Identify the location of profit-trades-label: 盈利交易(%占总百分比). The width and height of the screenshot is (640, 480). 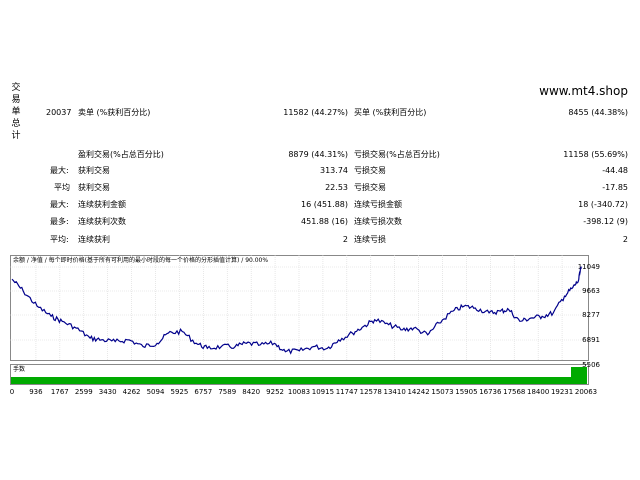
(121, 154).